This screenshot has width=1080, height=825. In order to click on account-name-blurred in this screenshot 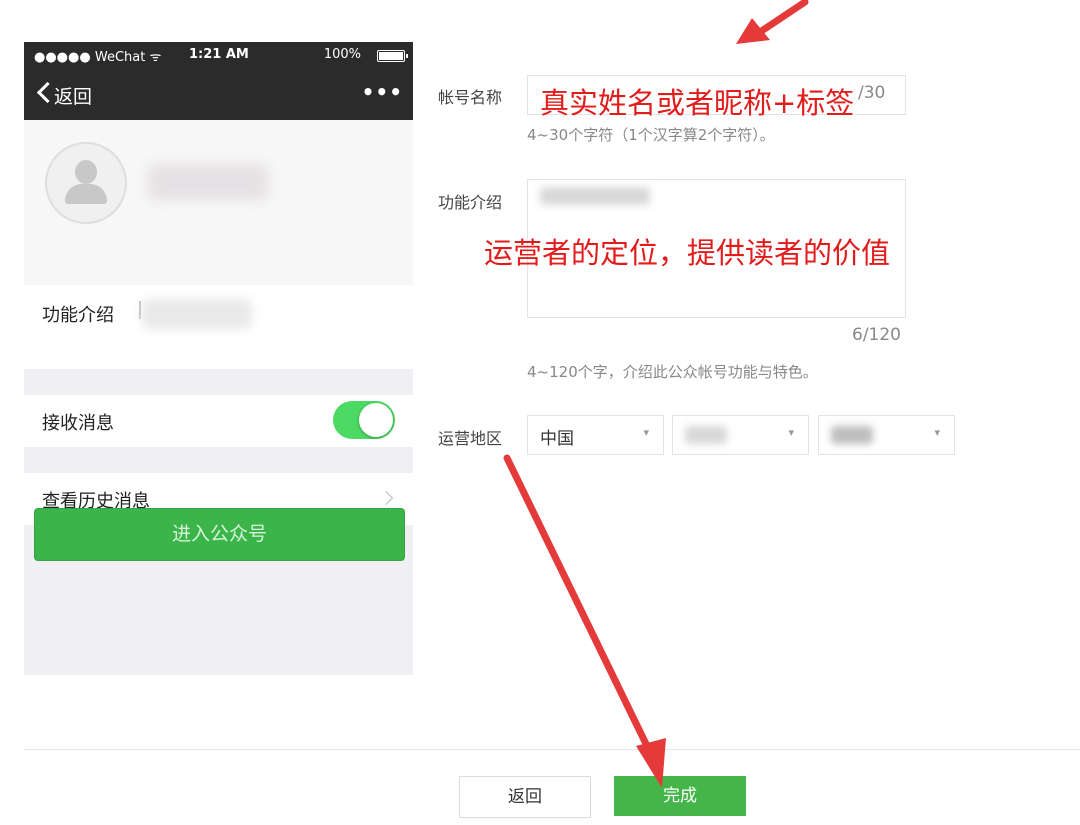, I will do `click(208, 182)`.